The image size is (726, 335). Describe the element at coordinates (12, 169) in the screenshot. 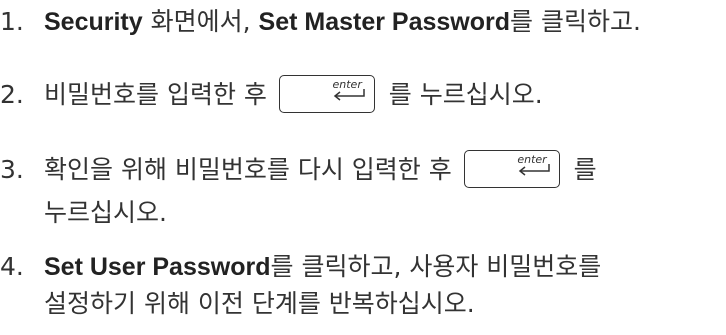

I see `step-number: 3.` at that location.